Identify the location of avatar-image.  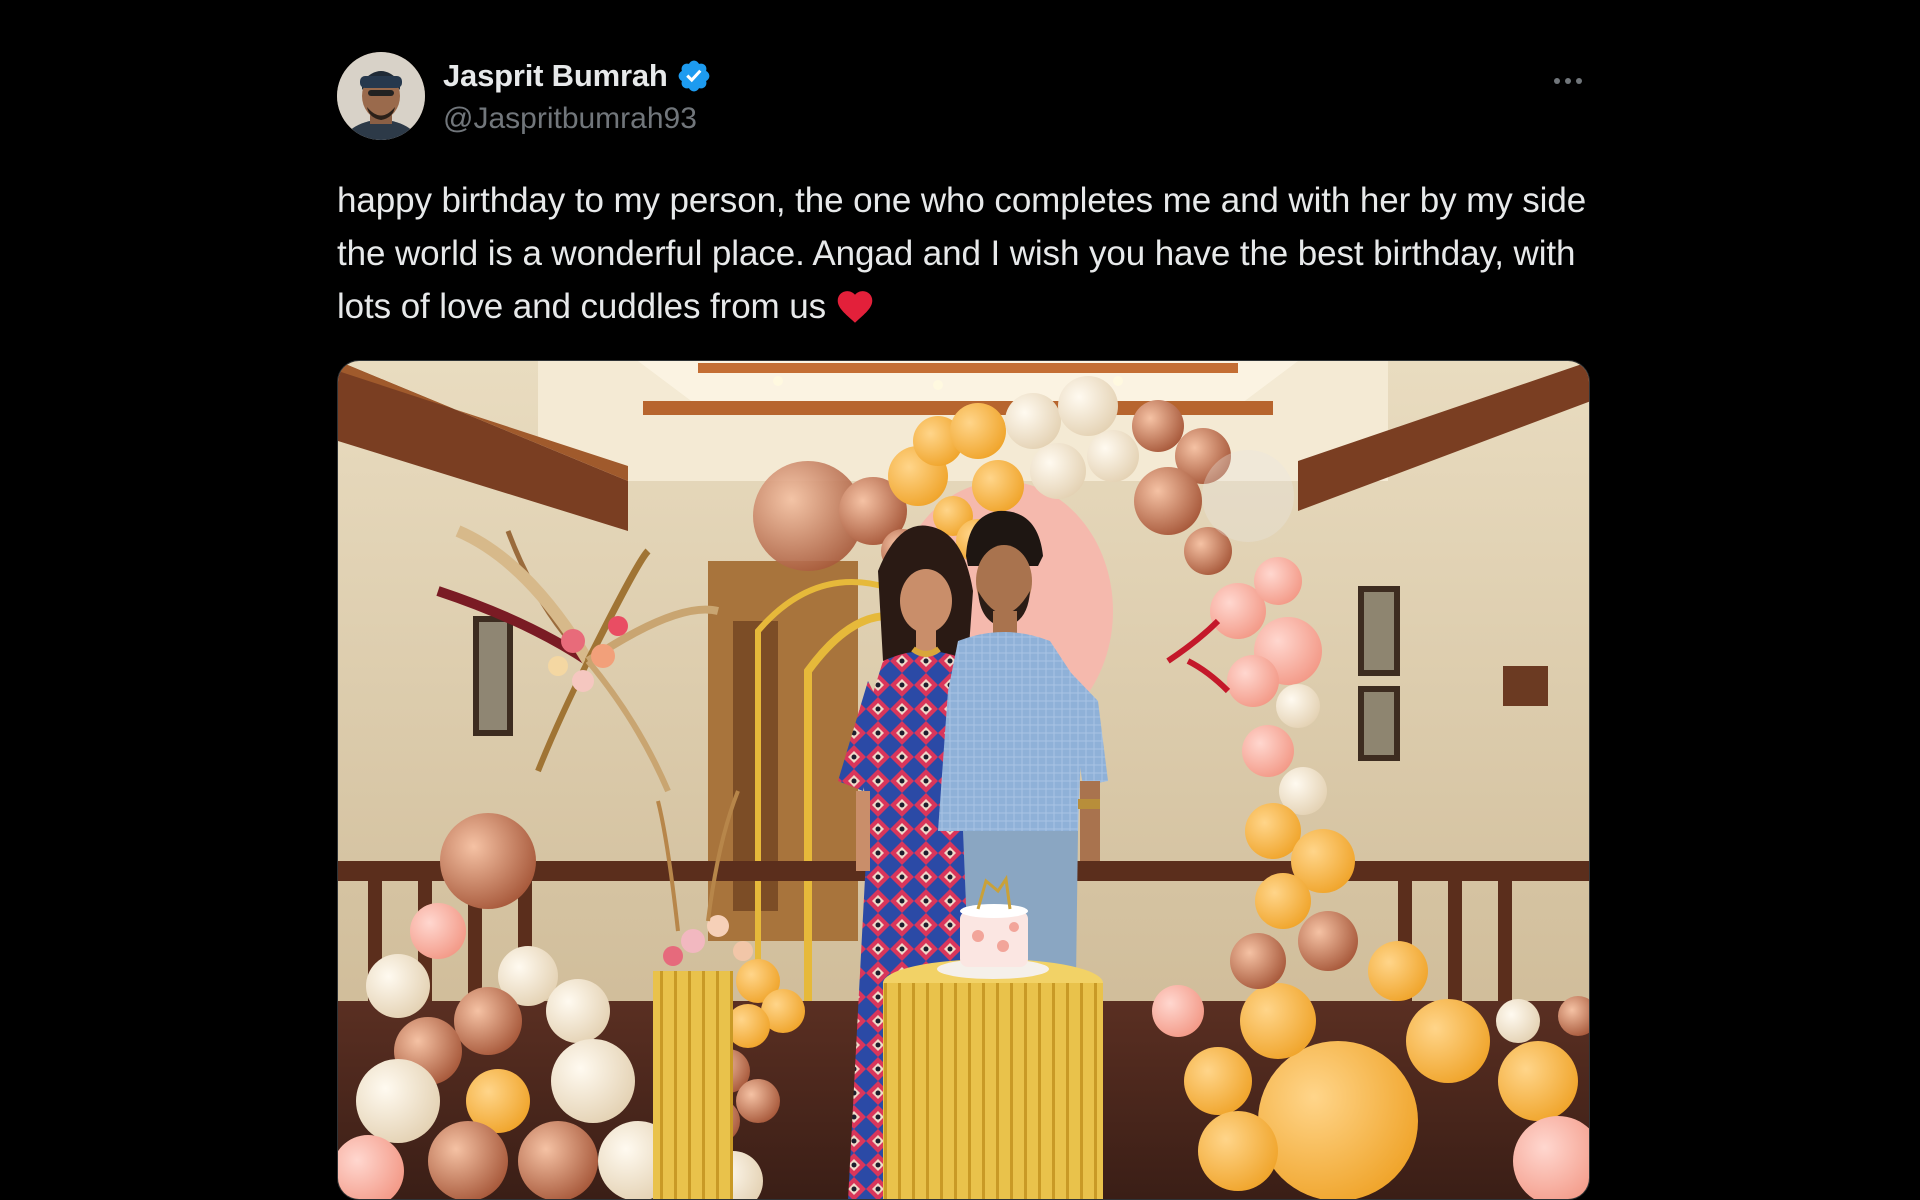
(381, 96).